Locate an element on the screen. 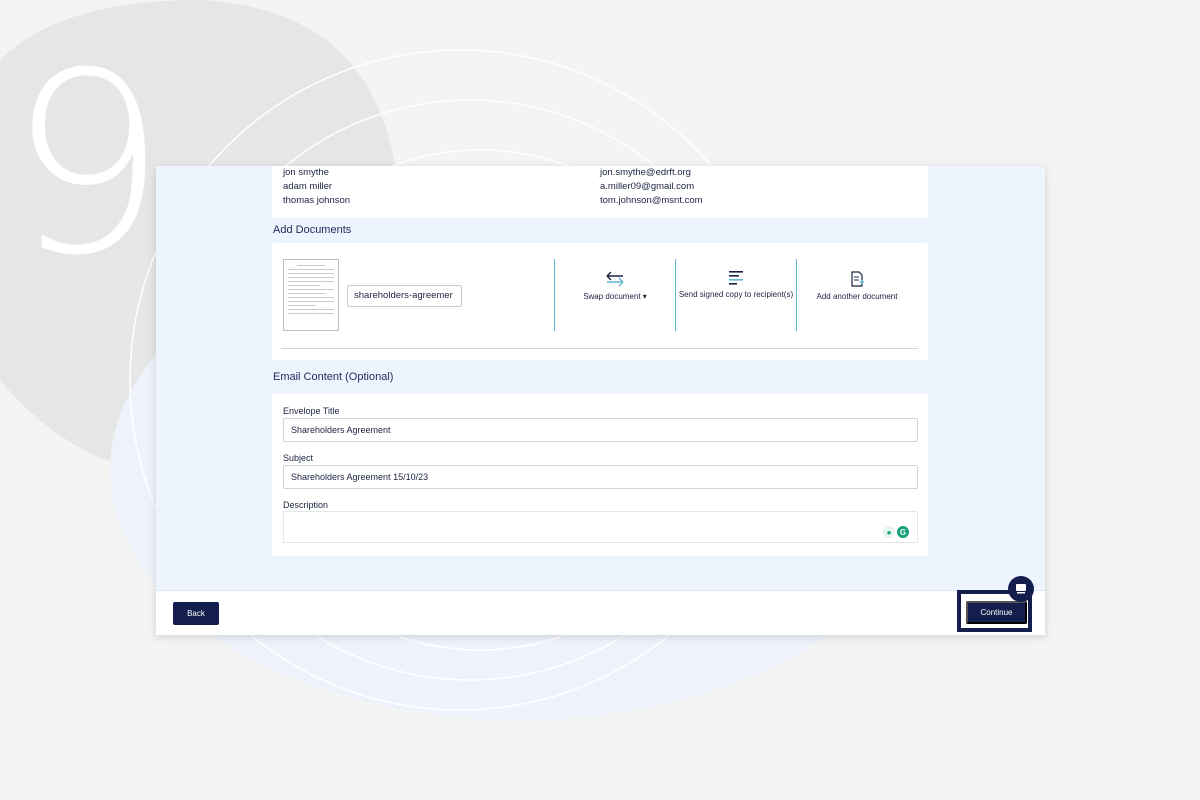 This screenshot has width=1200, height=800. add-documents-title: Add Documents is located at coordinates (312, 230).